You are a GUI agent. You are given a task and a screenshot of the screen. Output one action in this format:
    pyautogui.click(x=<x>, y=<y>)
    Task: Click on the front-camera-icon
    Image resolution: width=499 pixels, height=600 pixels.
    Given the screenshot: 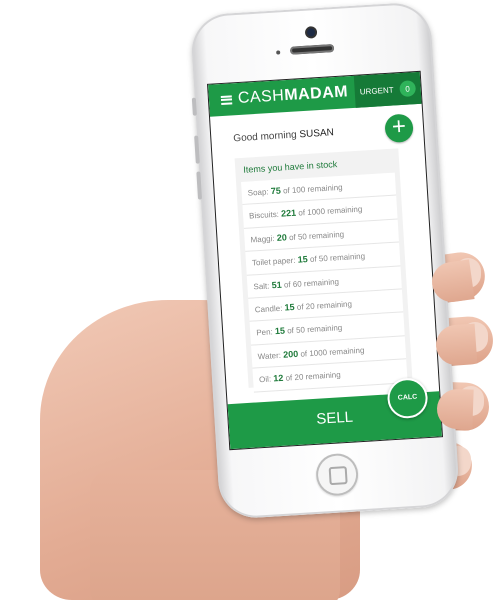 What is the action you would take?
    pyautogui.click(x=311, y=32)
    